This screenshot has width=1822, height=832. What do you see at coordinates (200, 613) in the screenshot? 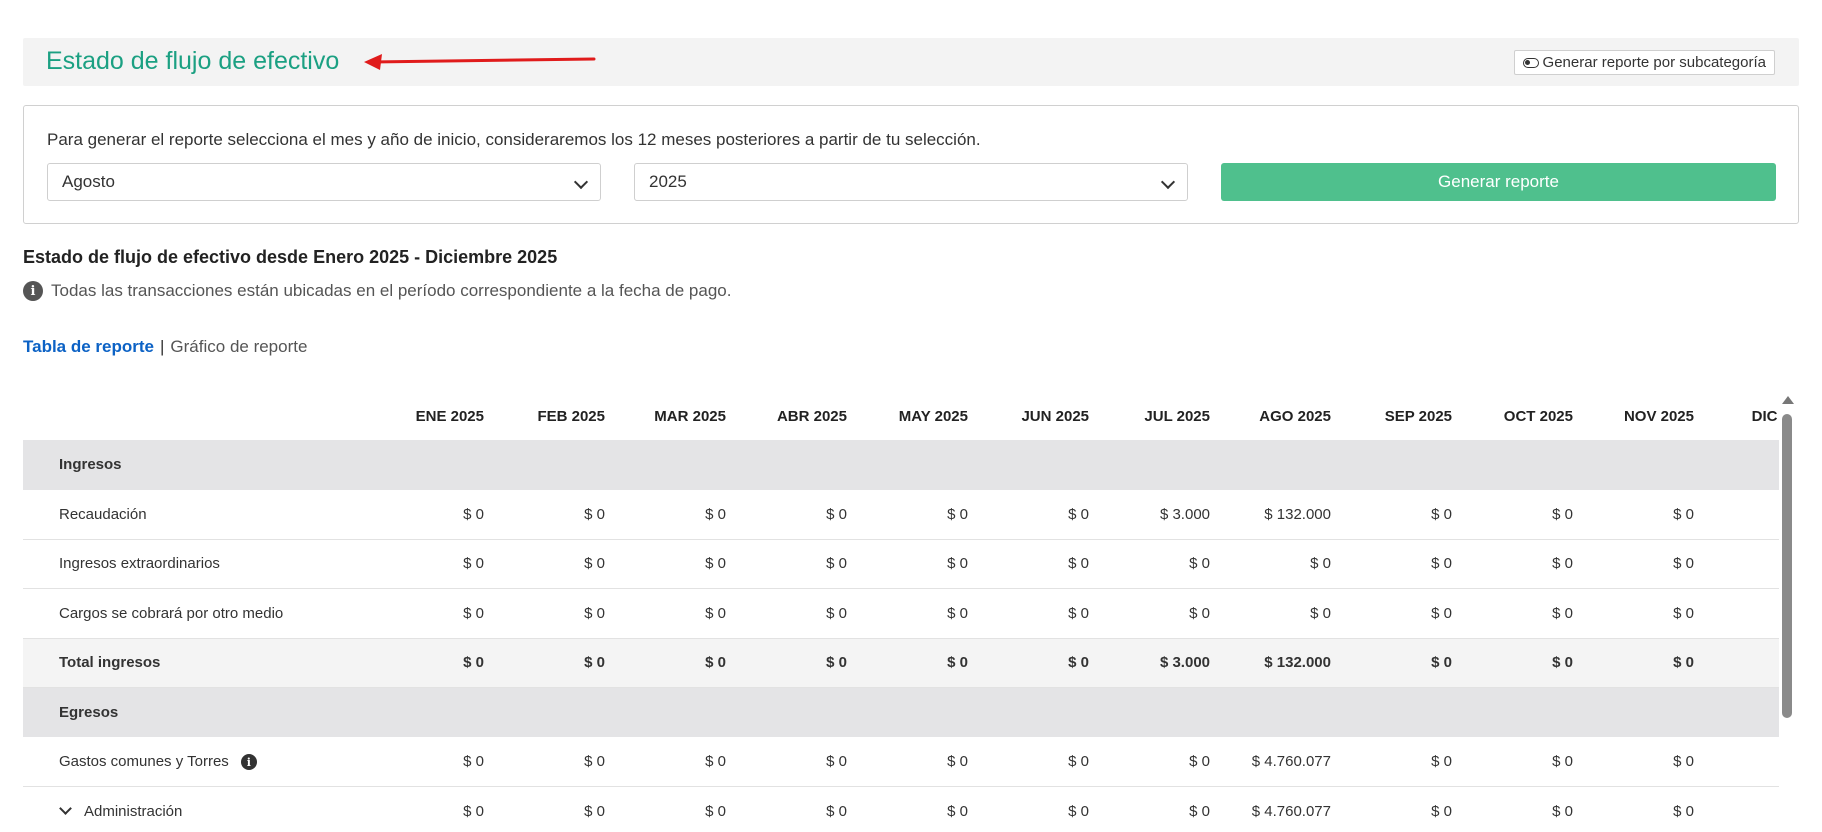
I see `row-label-cell: Cargos se cobrará por otro medio` at bounding box center [200, 613].